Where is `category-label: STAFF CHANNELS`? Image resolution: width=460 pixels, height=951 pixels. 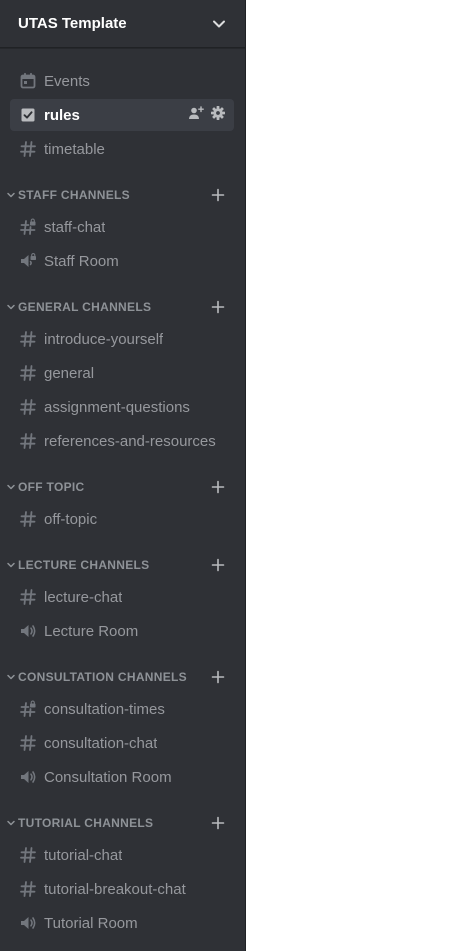 category-label: STAFF CHANNELS is located at coordinates (74, 195).